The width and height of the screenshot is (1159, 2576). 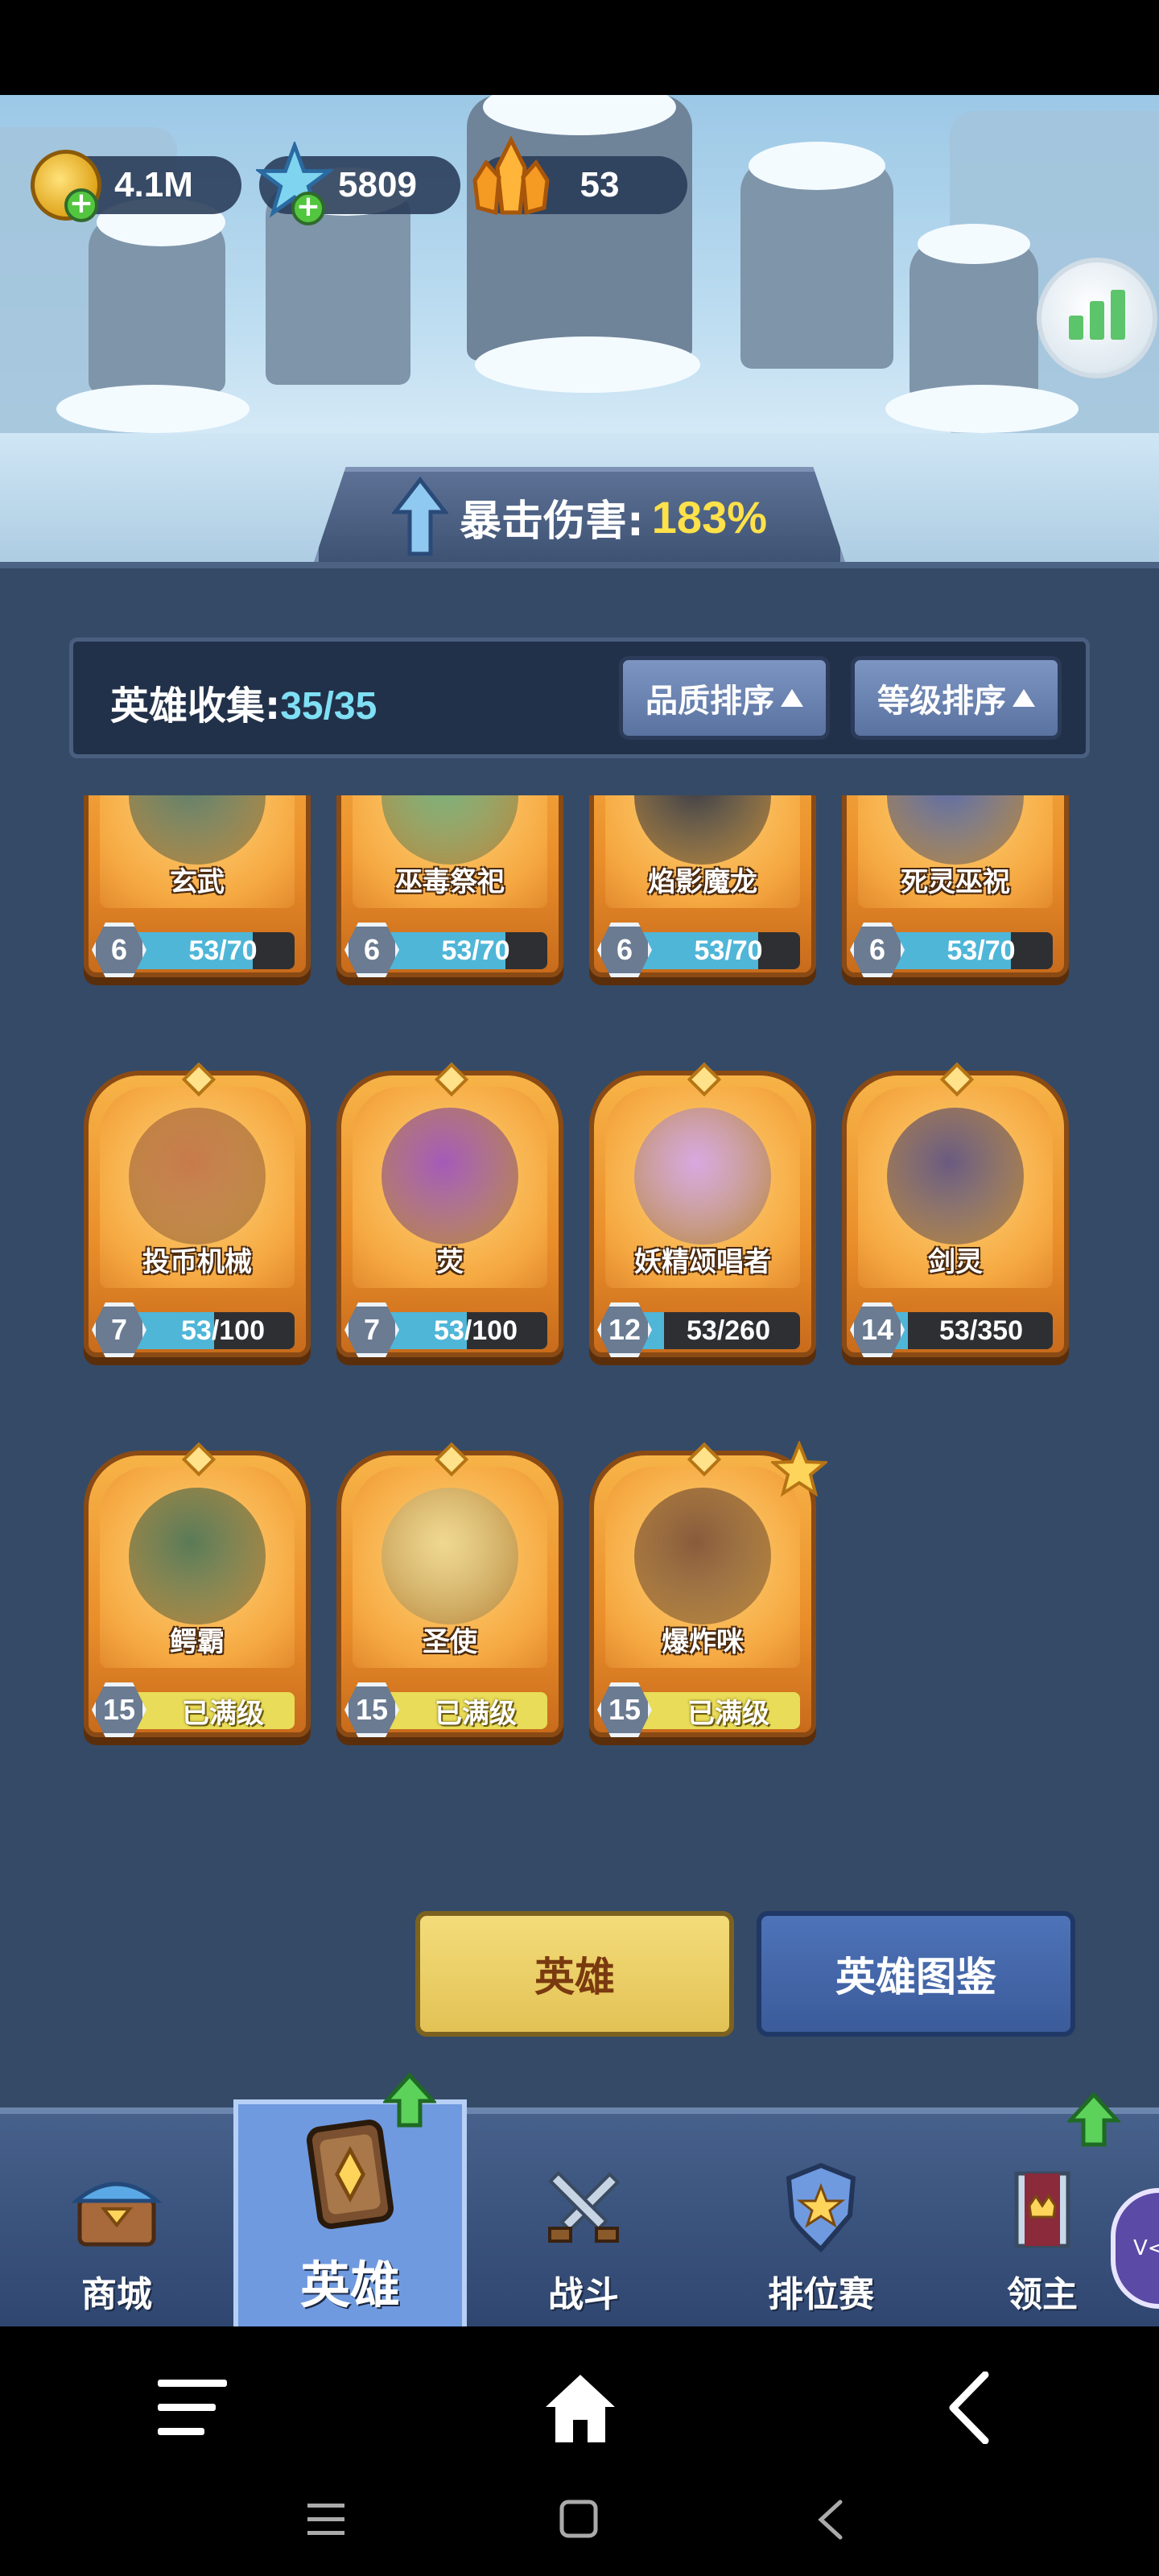 I want to click on hero-card: 巫毒祭祀 6 53/70, so click(x=449, y=886).